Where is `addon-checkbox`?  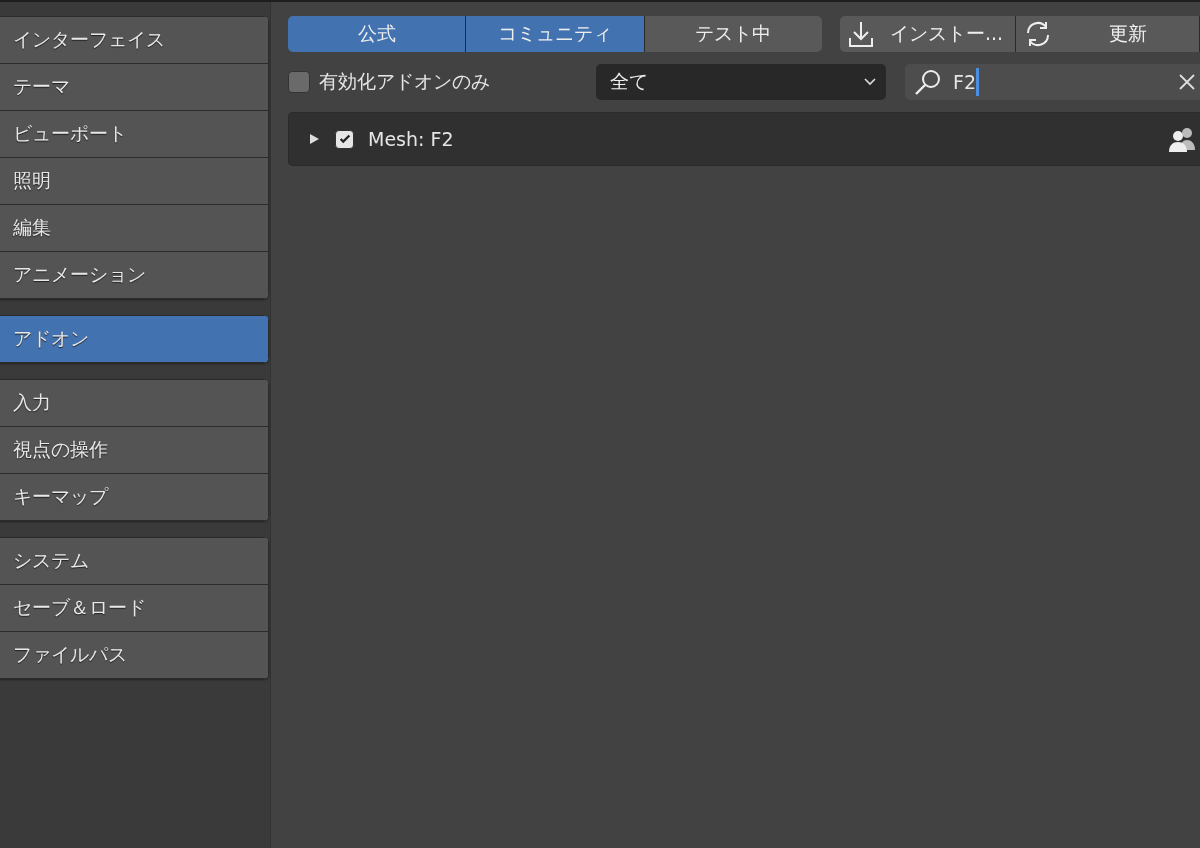
addon-checkbox is located at coordinates (344, 139).